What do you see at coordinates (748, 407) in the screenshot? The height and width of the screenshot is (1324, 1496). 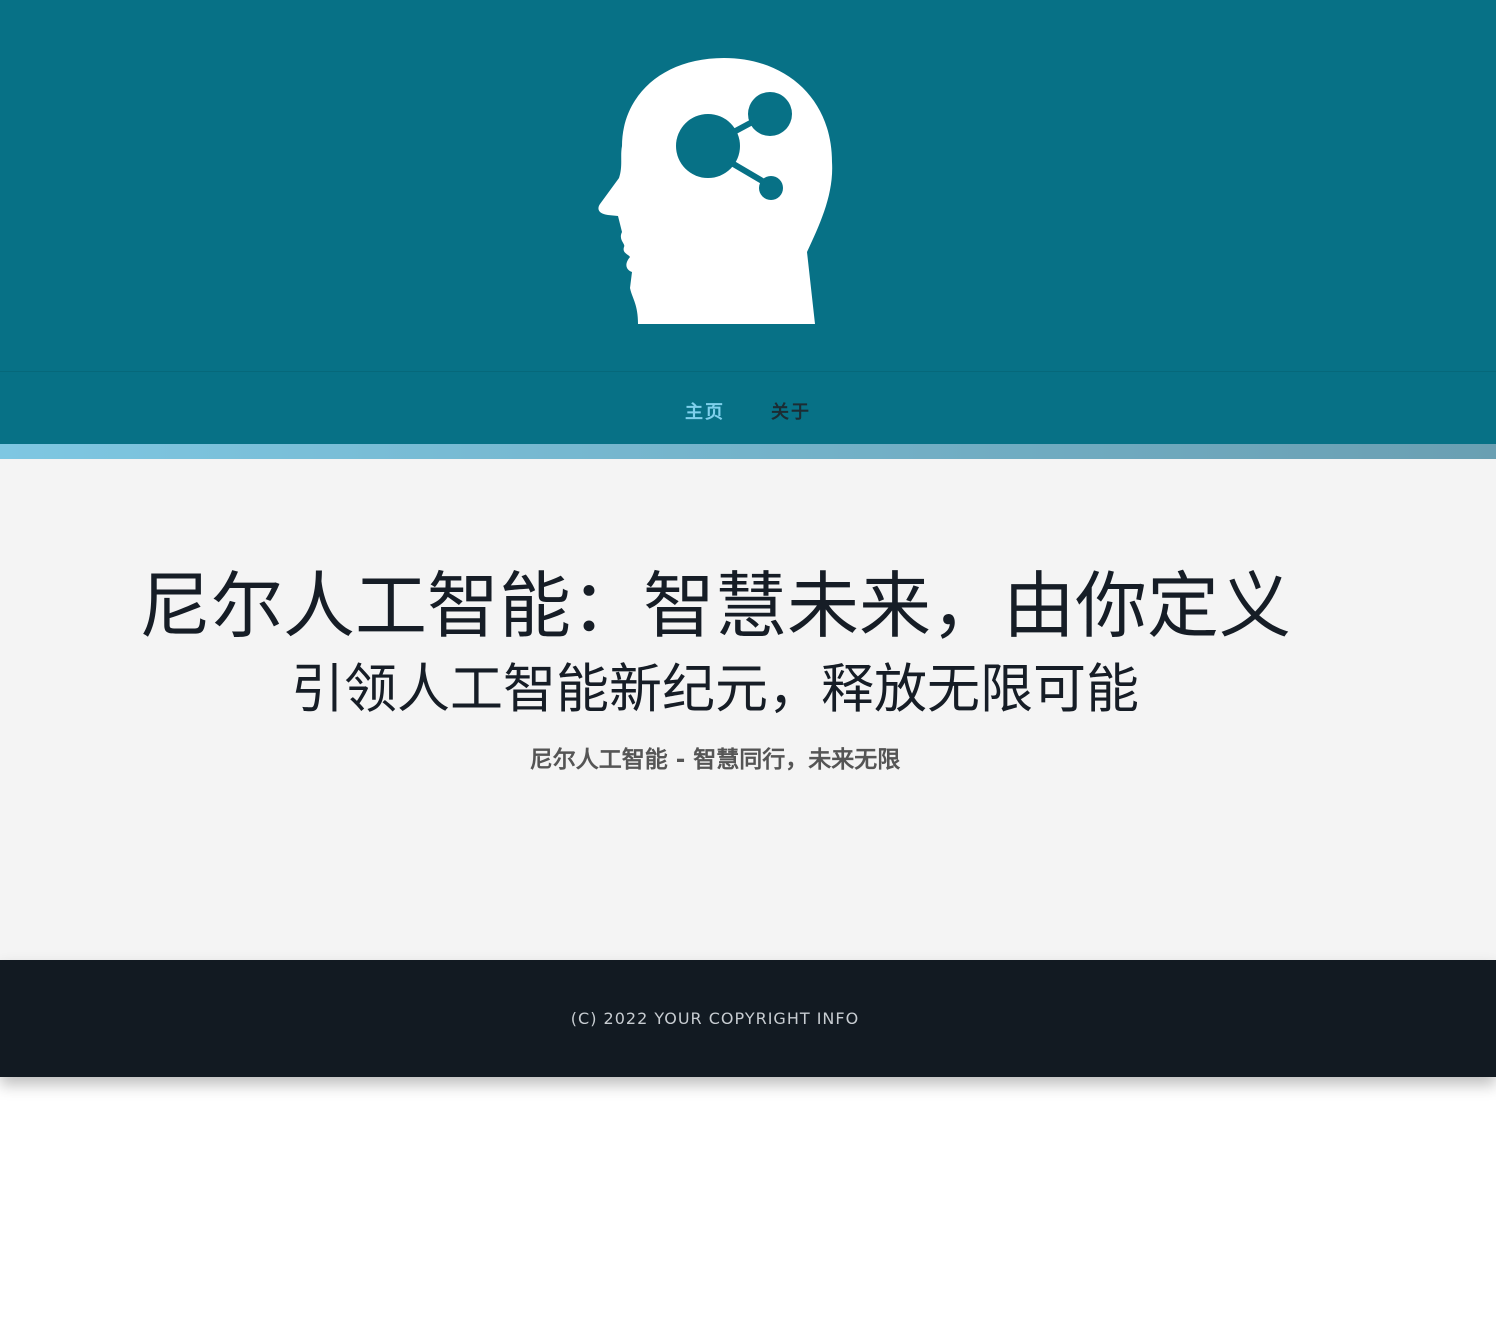 I see `main-nav: 主页 关于` at bounding box center [748, 407].